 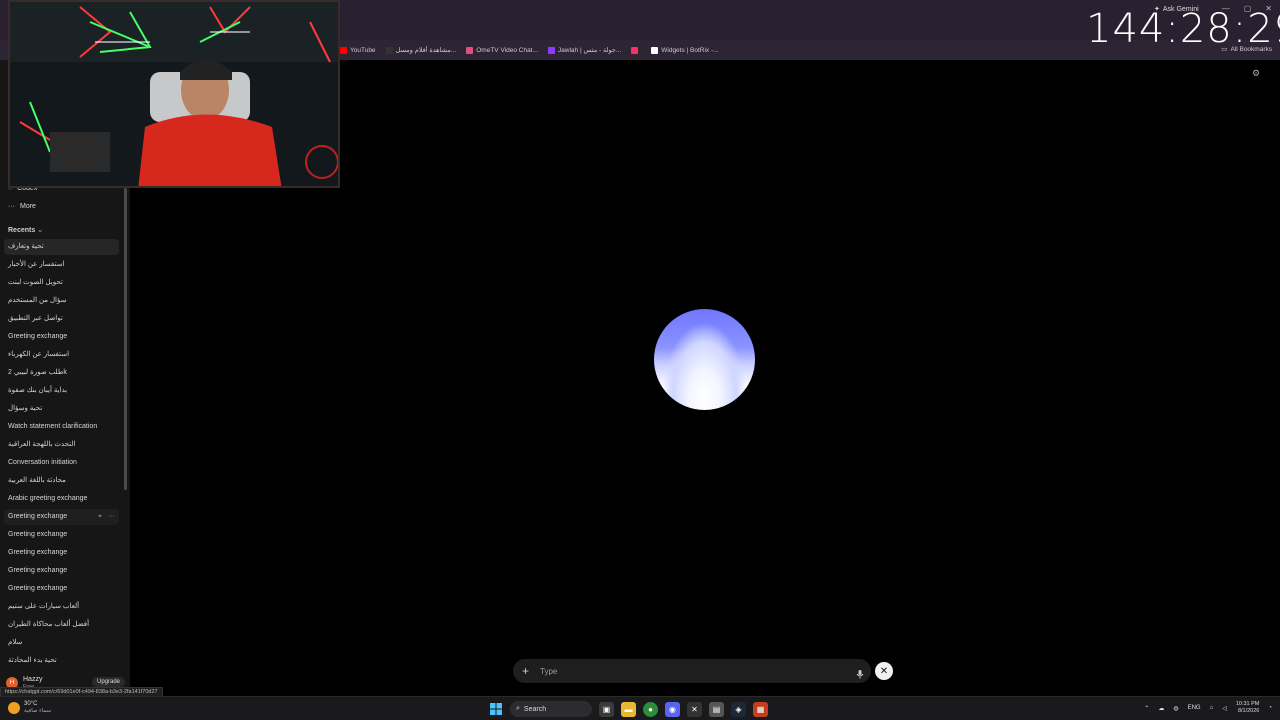 I want to click on plus-icon: +, so click(x=528, y=671).